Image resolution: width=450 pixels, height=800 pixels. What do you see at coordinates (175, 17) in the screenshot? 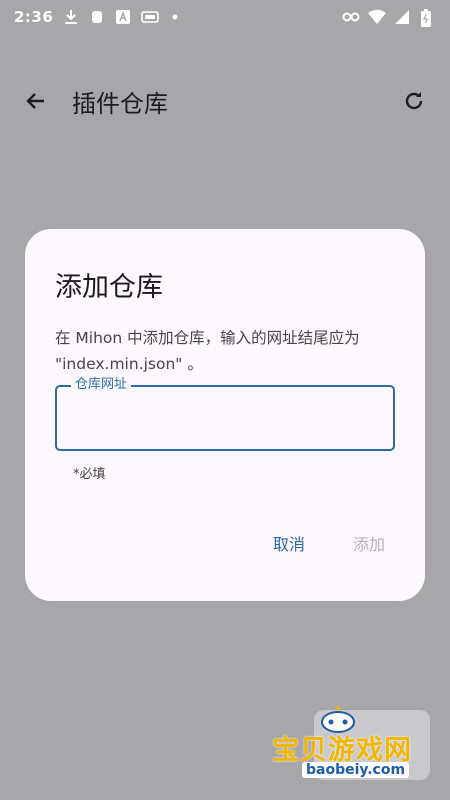
I see `dot-icon` at bounding box center [175, 17].